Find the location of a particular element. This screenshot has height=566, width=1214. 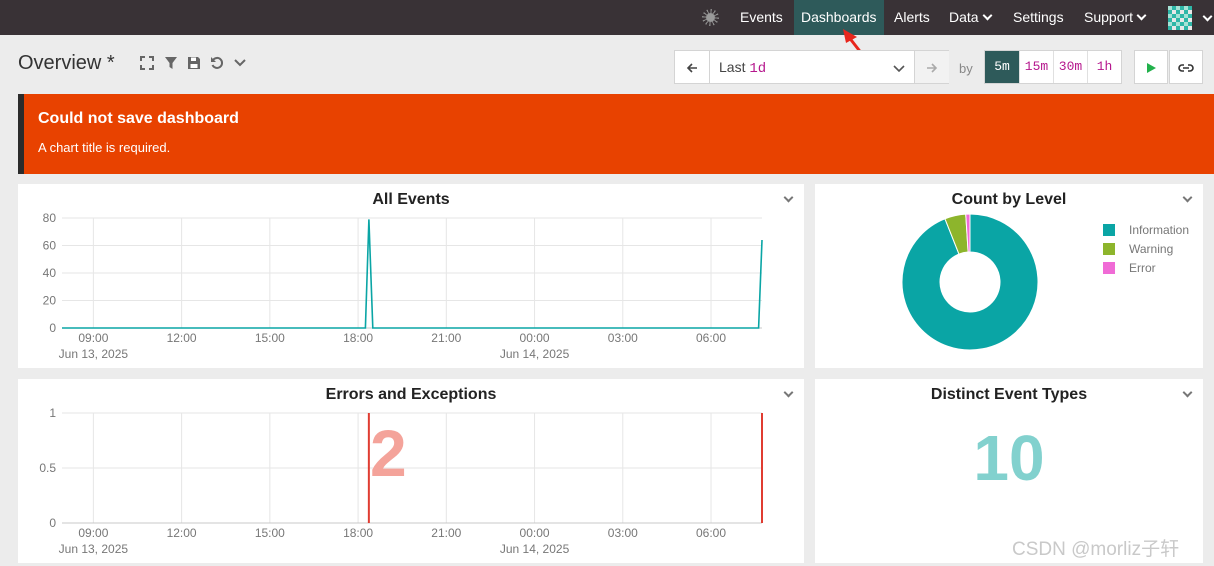

banner-title: Could not save dashboard is located at coordinates (138, 118).